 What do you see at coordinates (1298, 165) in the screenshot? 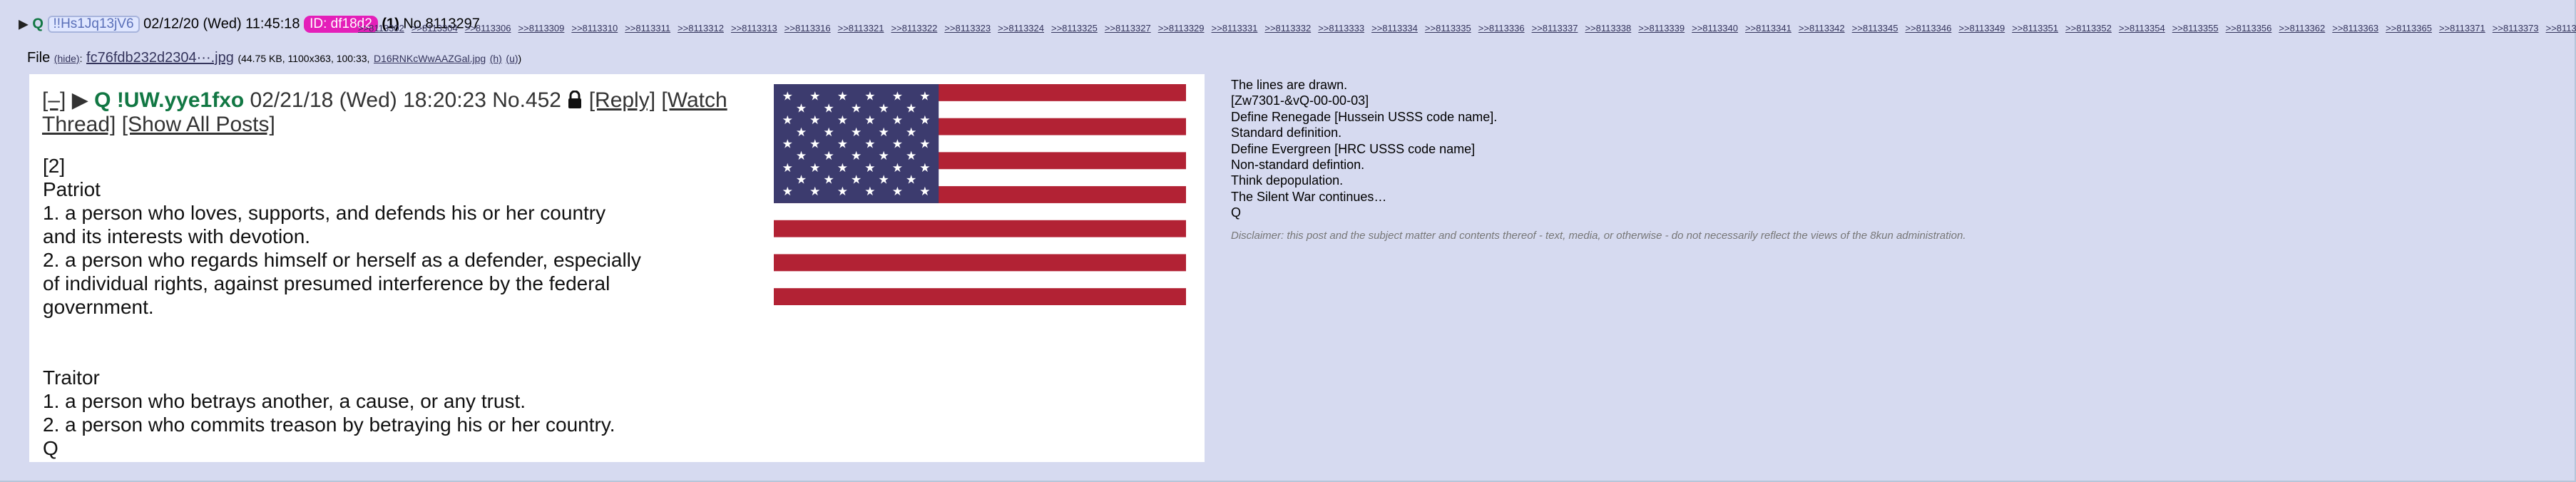
I see `message-line: Non-standard defintion.` at bounding box center [1298, 165].